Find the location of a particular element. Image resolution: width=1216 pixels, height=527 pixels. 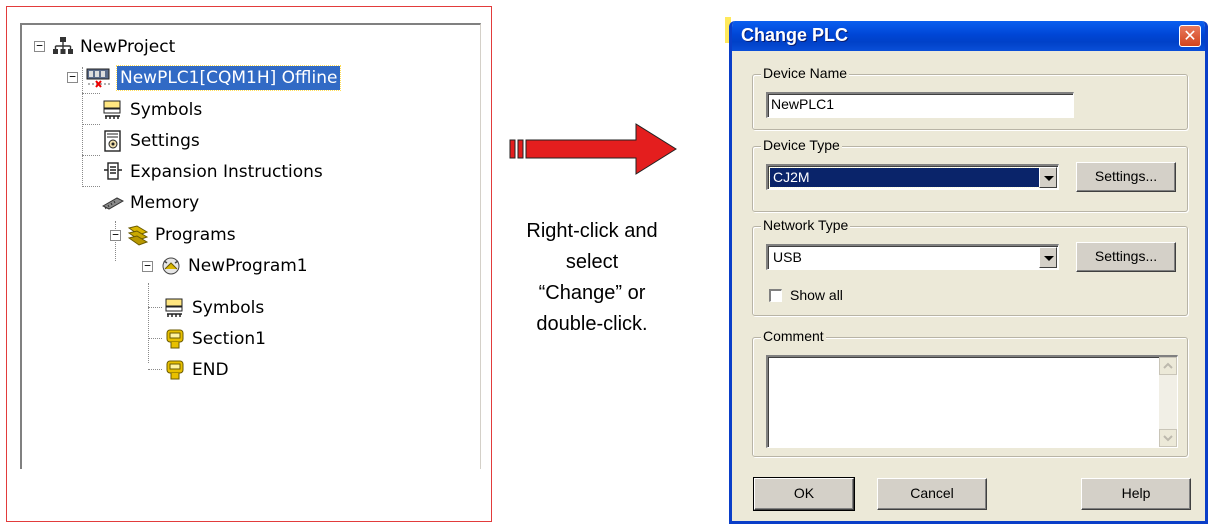

comment-scrollbar is located at coordinates (1168, 402).